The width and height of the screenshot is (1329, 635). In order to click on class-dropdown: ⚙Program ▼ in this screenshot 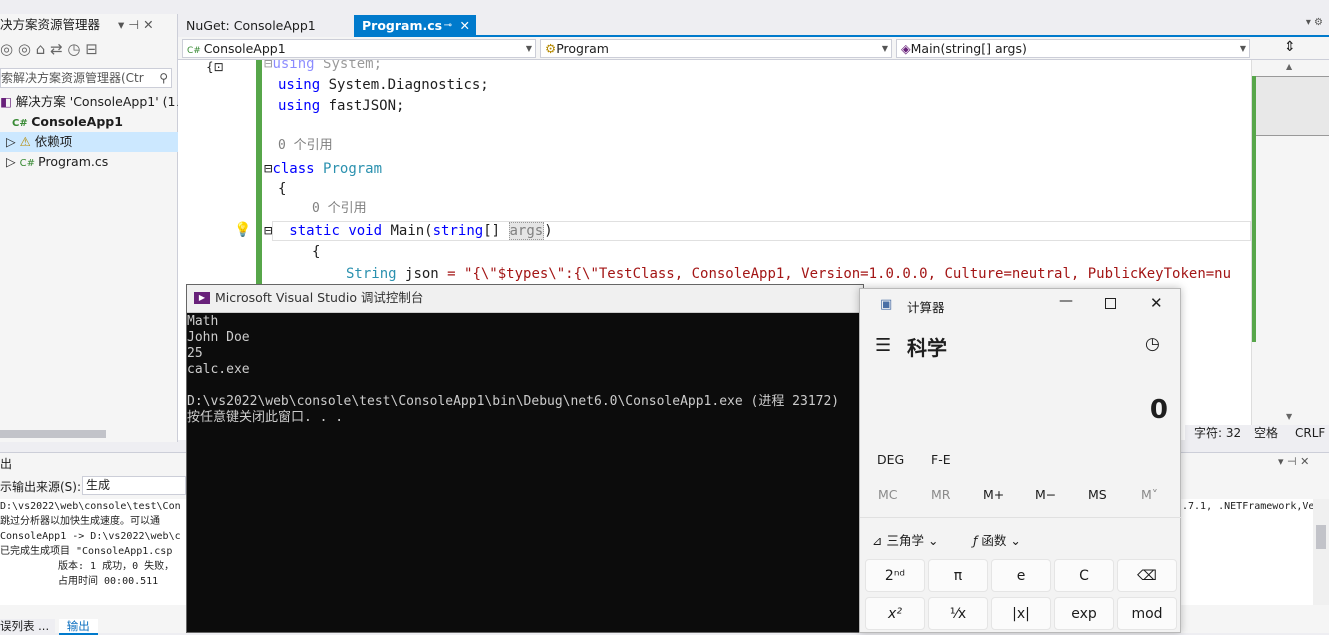, I will do `click(716, 48)`.